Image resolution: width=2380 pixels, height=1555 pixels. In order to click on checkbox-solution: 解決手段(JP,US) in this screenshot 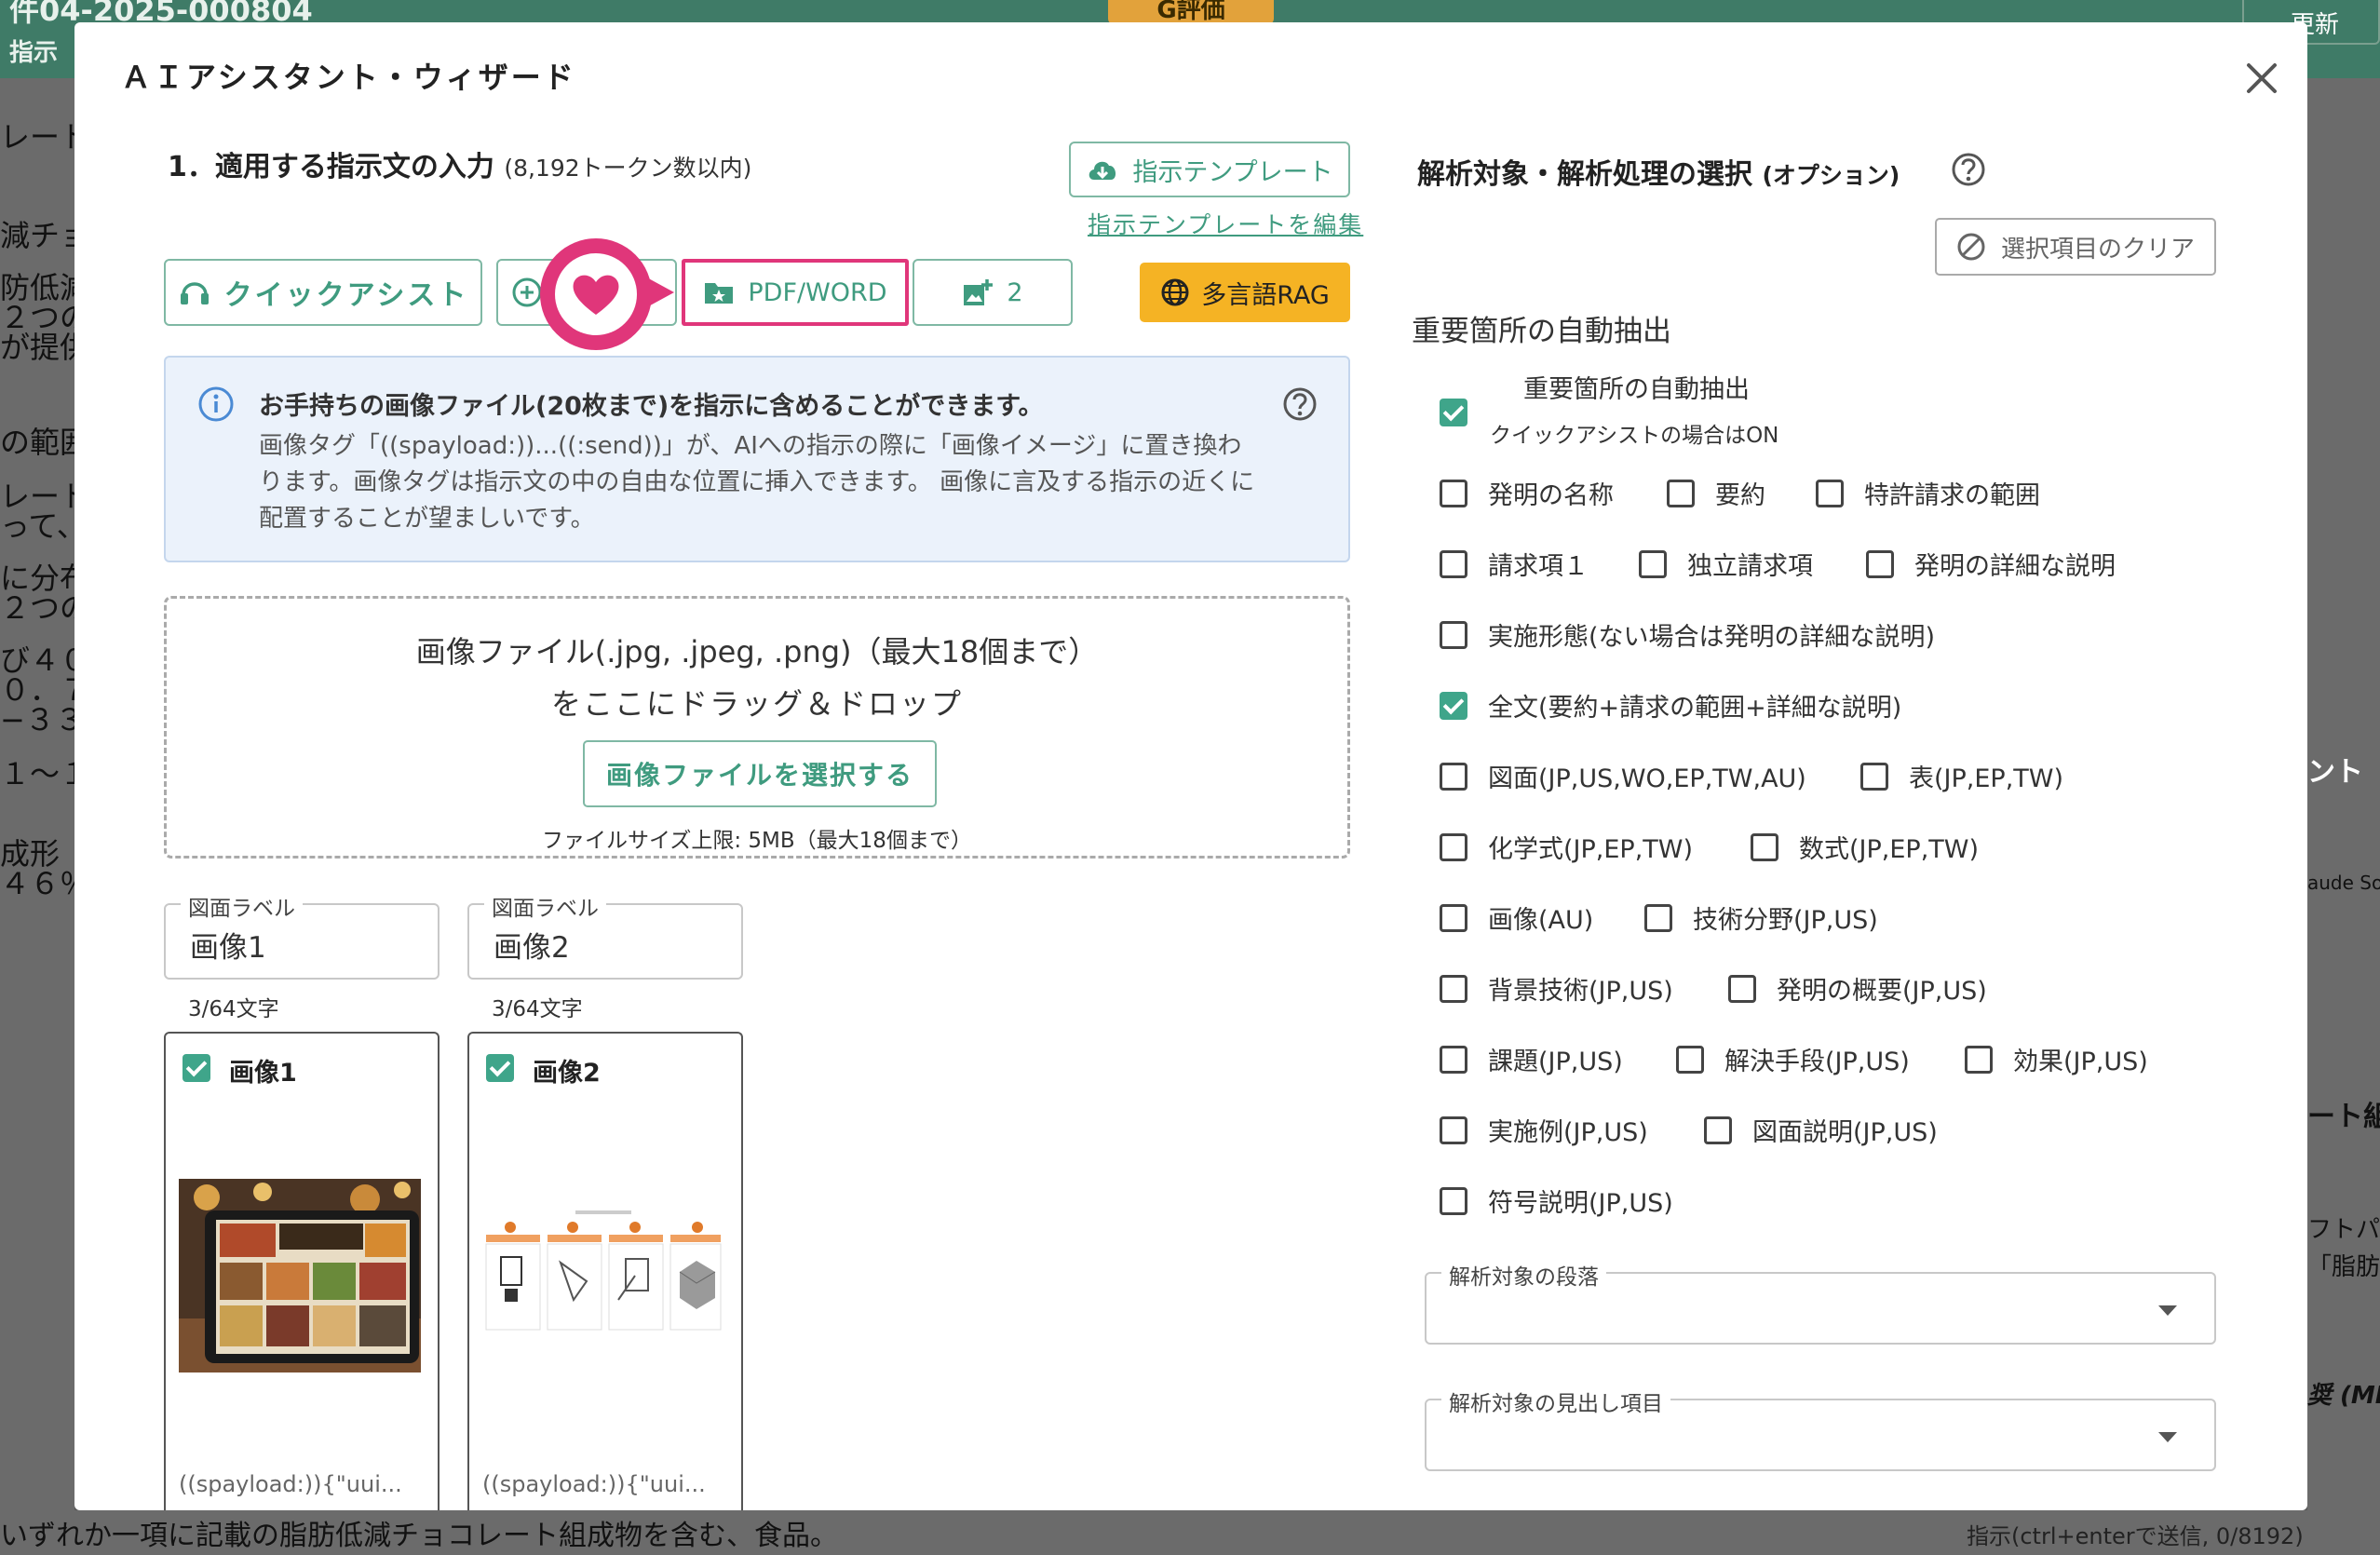, I will do `click(1793, 1059)`.